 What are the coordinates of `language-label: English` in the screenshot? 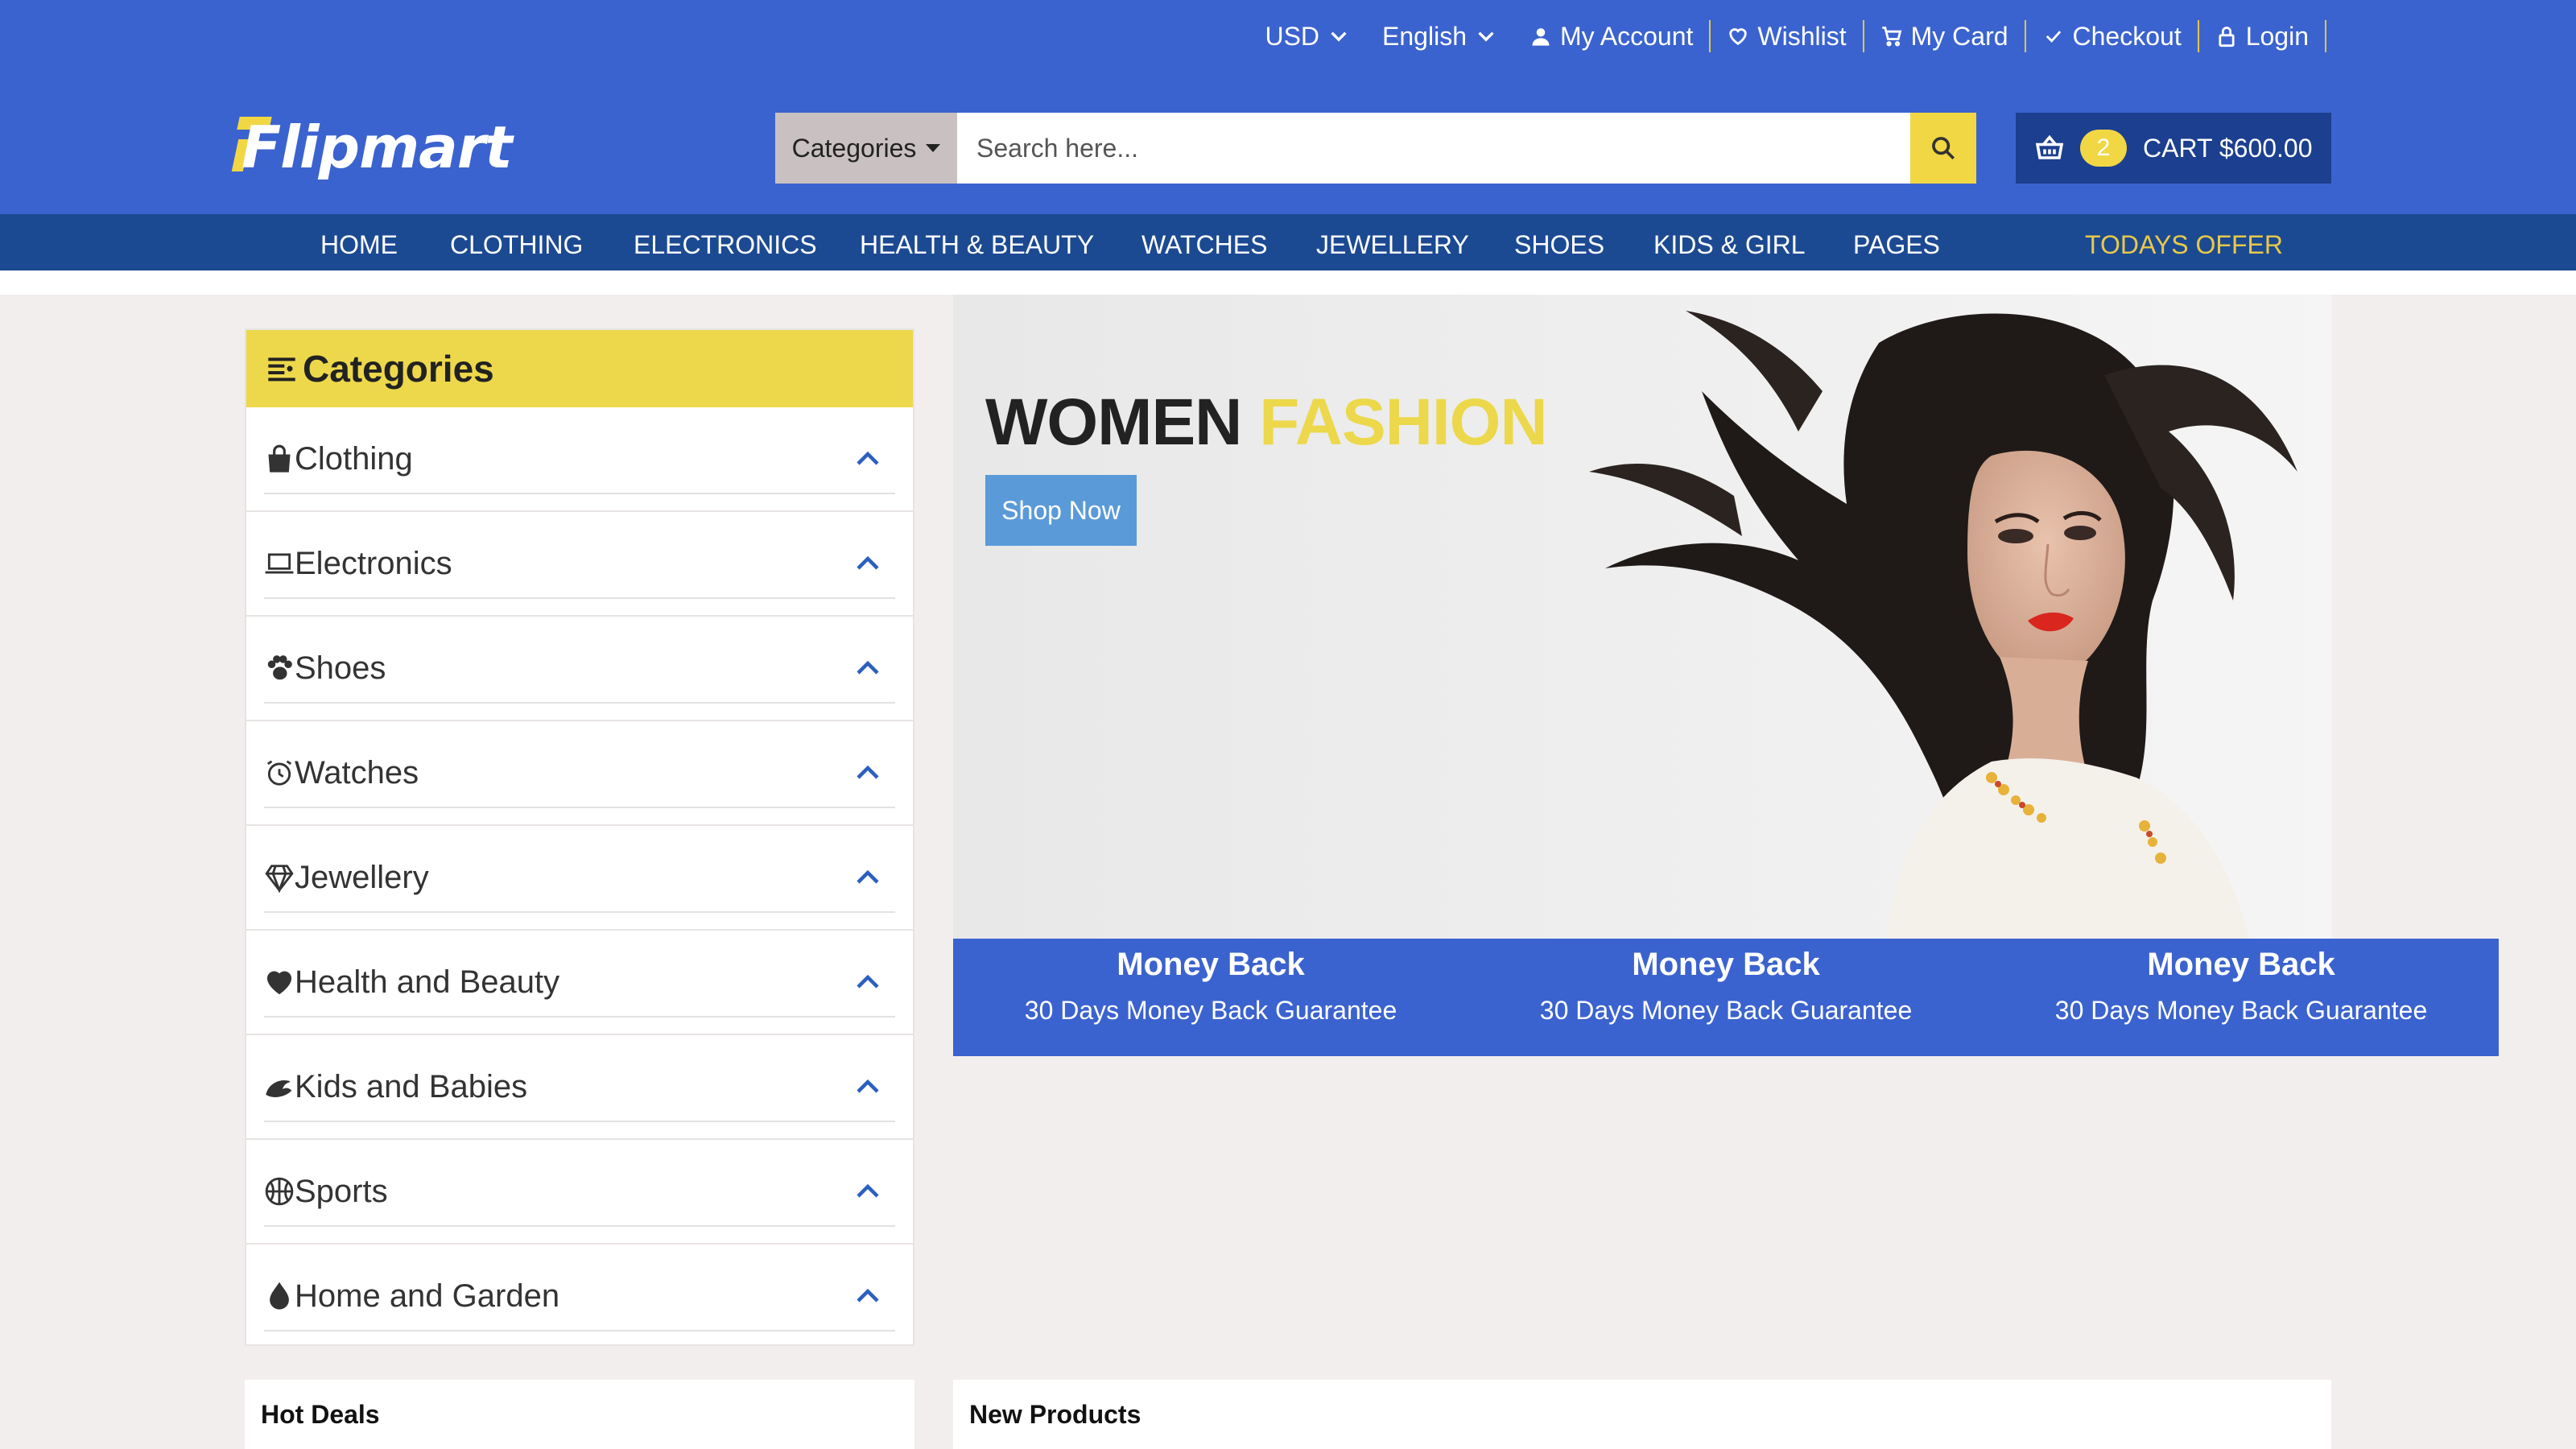 It's located at (1424, 36).